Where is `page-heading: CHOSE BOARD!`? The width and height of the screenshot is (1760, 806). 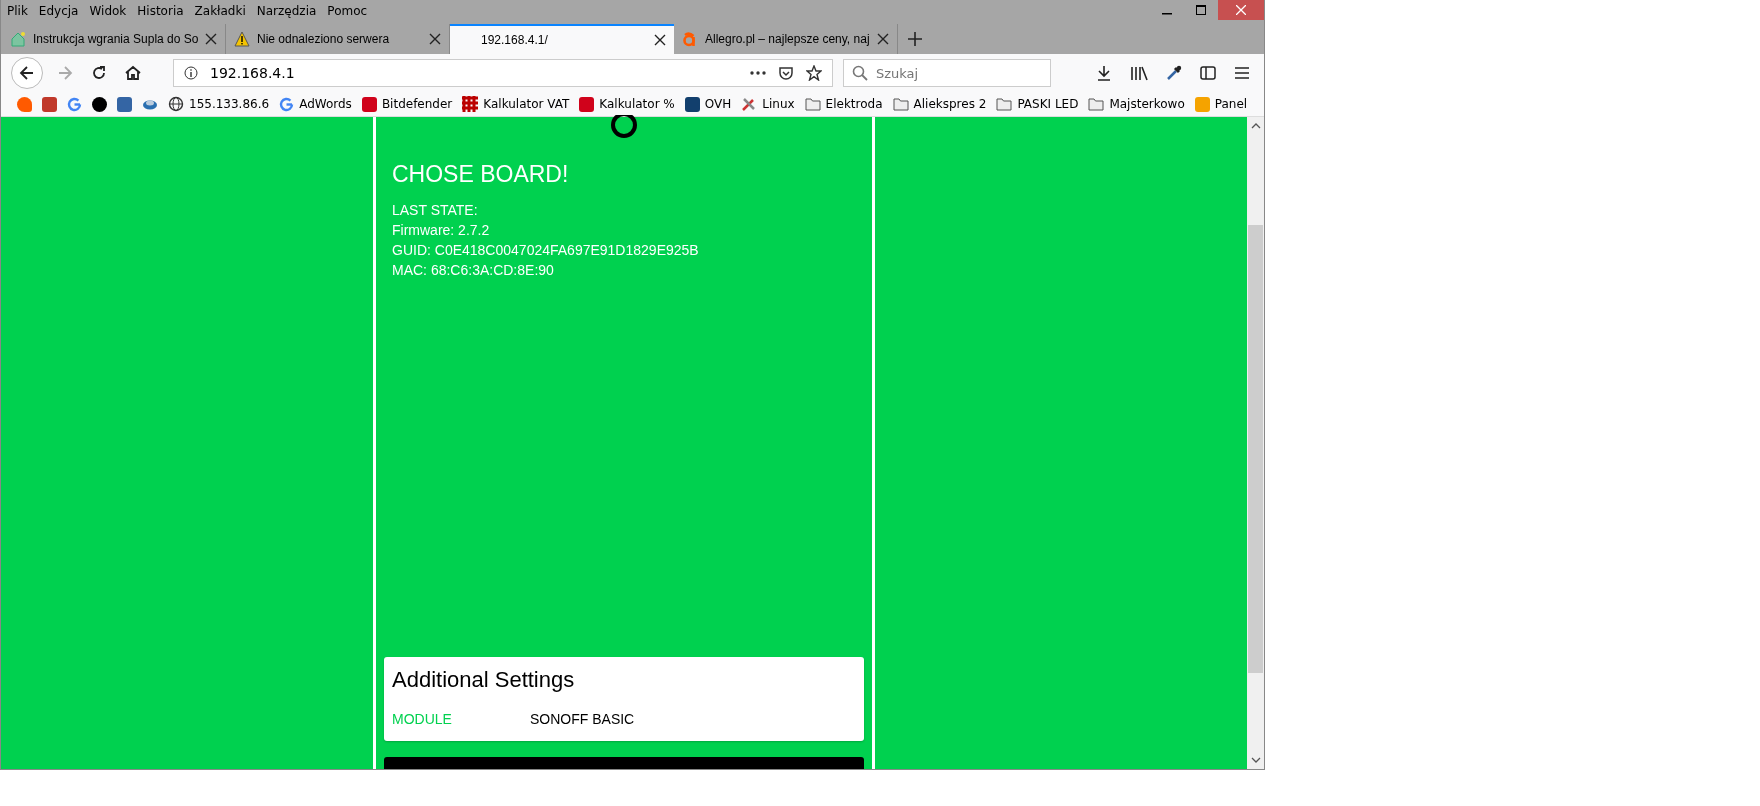 page-heading: CHOSE BOARD! is located at coordinates (481, 174).